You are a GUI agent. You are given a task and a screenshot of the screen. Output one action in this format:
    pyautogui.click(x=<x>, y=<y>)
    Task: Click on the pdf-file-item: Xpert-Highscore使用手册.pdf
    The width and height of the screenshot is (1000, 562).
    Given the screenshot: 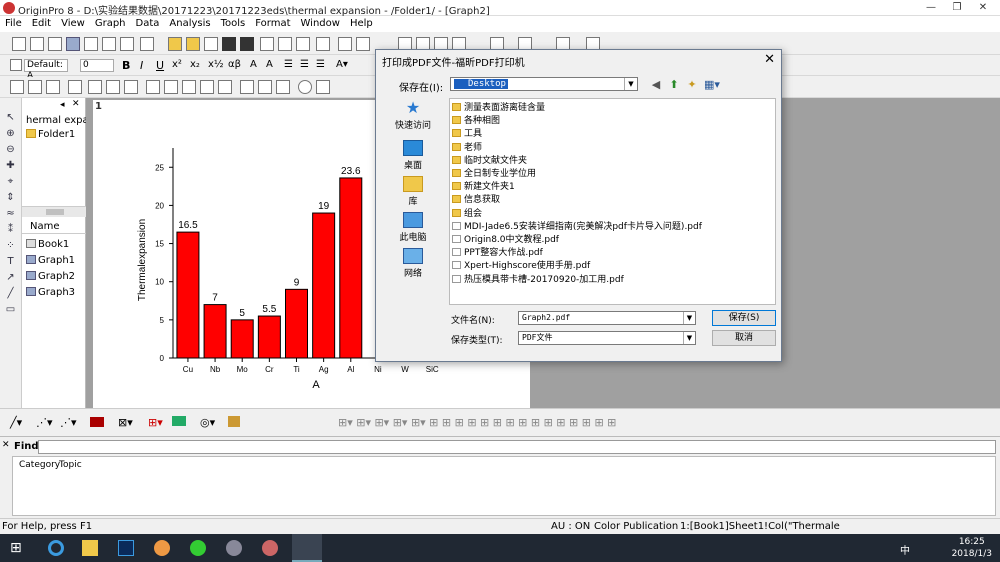 What is the action you would take?
    pyautogui.click(x=521, y=266)
    